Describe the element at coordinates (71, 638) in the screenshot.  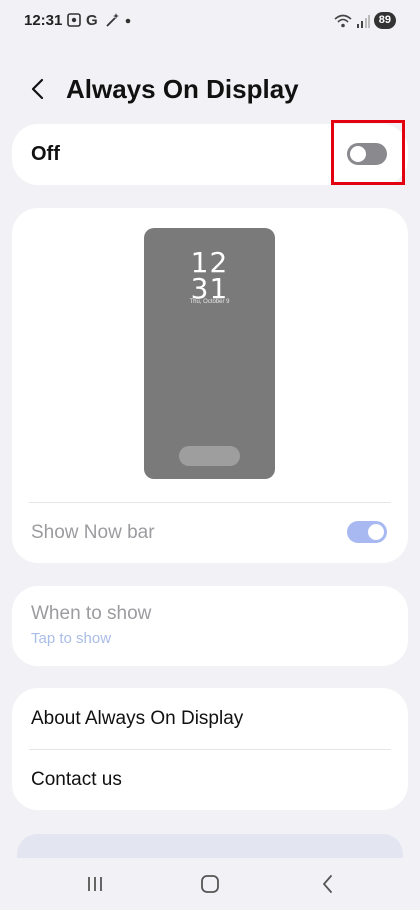
I see `when-to-show-value: Tap to show` at that location.